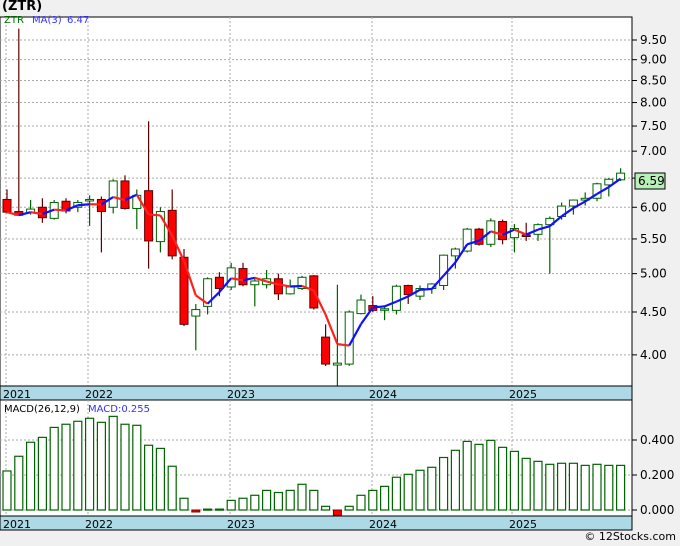  I want to click on price-axis-label: 9.00, so click(653, 60).